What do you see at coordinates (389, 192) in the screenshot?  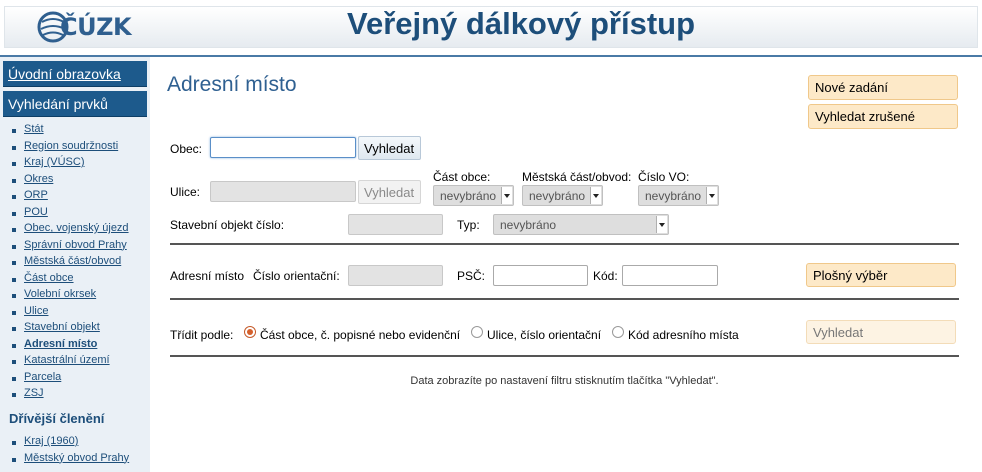 I see `ulice-search-button: Vyhledat` at bounding box center [389, 192].